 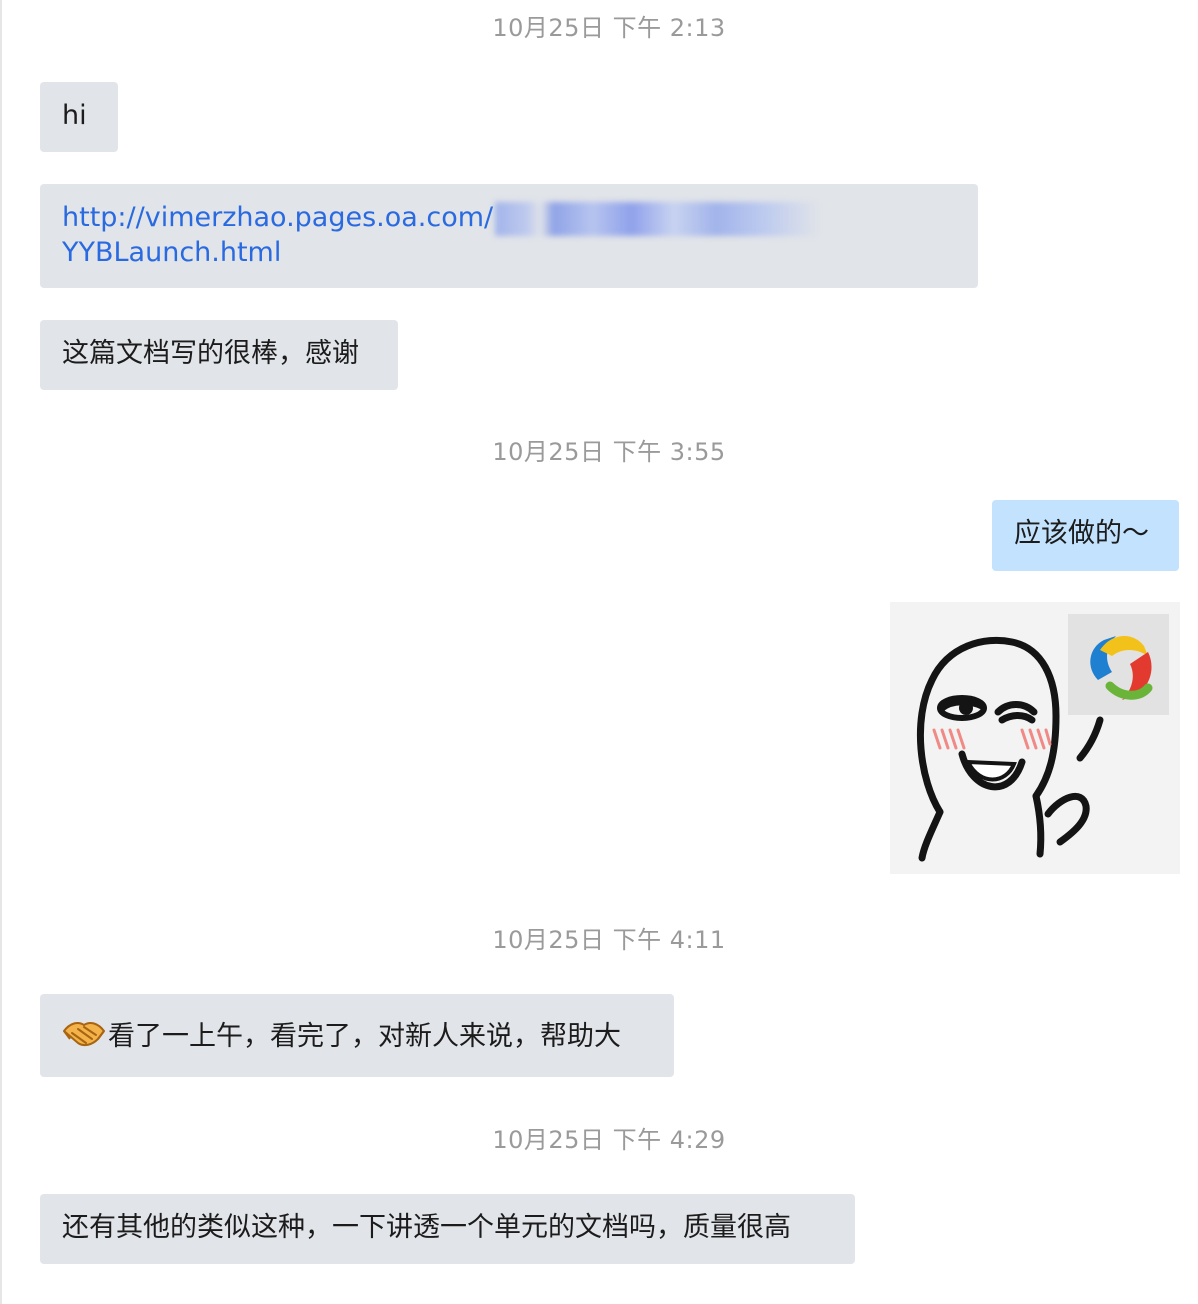 I want to click on message-text: 看了一上午，看完了，对新人来说，帮助大, so click(x=364, y=1036).